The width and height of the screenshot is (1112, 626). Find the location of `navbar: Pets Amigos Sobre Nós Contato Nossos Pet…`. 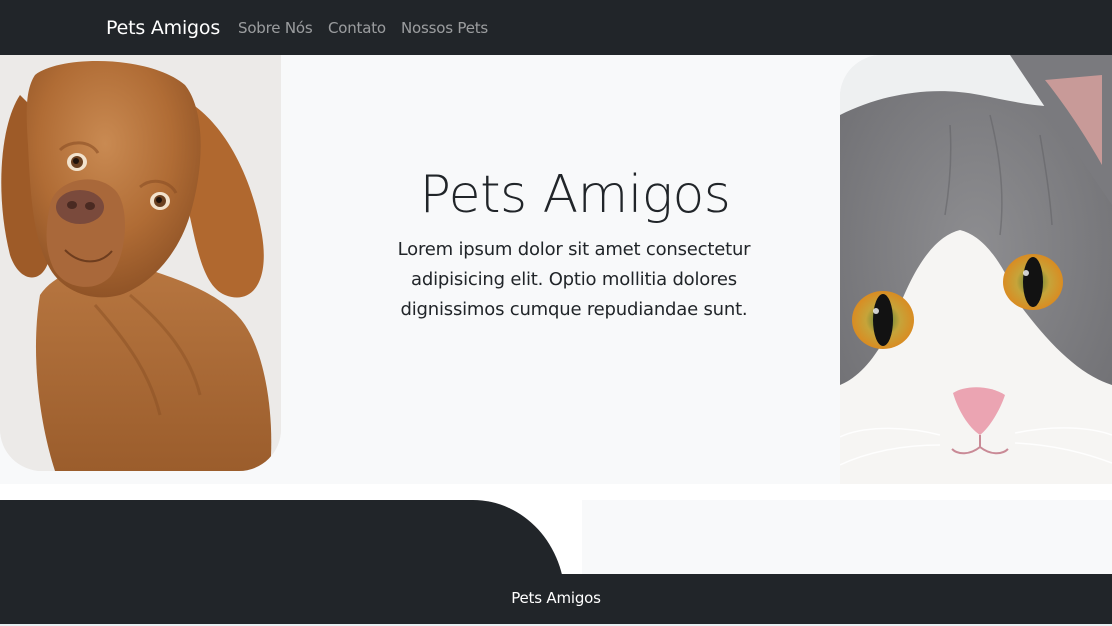

navbar: Pets Amigos Sobre Nós Contato Nossos Pet… is located at coordinates (556, 27).